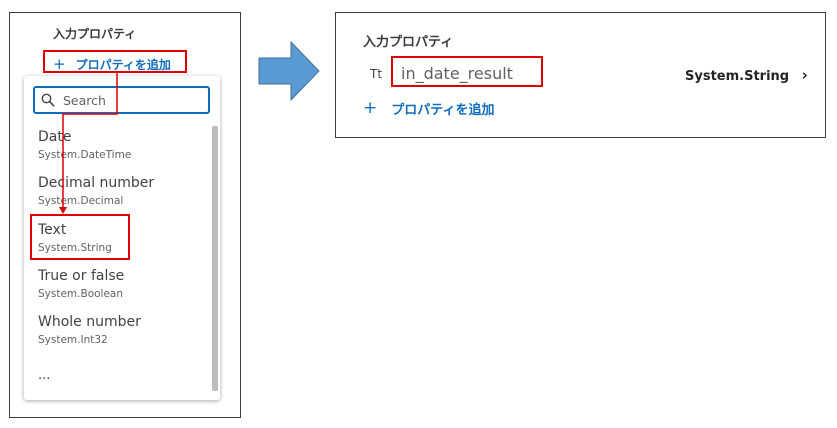 The image size is (837, 428). What do you see at coordinates (370, 108) in the screenshot?
I see `plus-icon: +` at bounding box center [370, 108].